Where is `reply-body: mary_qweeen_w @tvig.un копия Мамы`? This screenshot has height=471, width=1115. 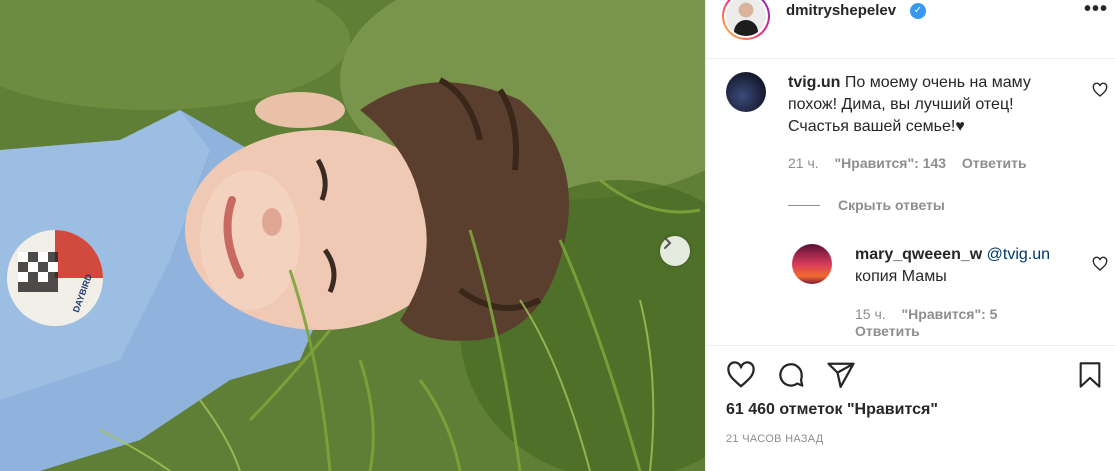 reply-body: mary_qweeen_w @tvig.un копия Мамы is located at coordinates (965, 266).